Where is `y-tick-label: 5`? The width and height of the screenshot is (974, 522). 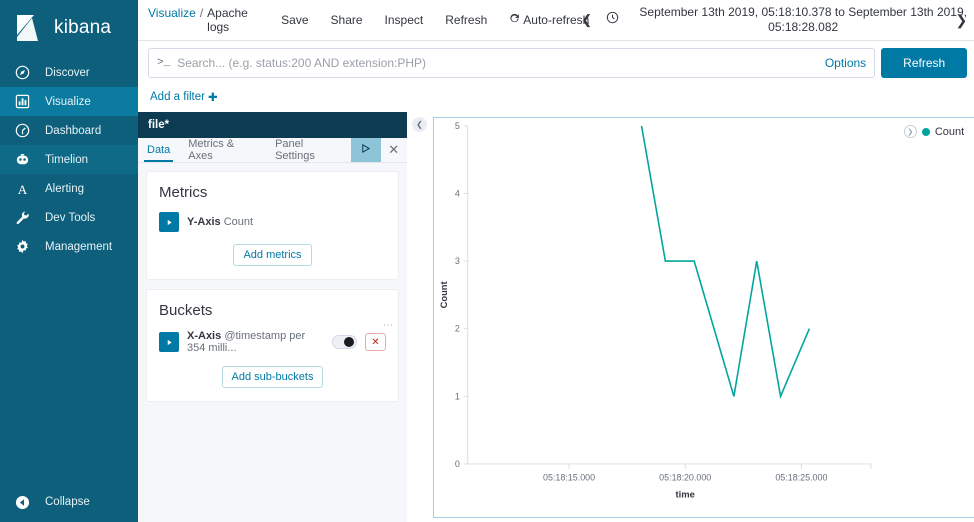 y-tick-label: 5 is located at coordinates (457, 126).